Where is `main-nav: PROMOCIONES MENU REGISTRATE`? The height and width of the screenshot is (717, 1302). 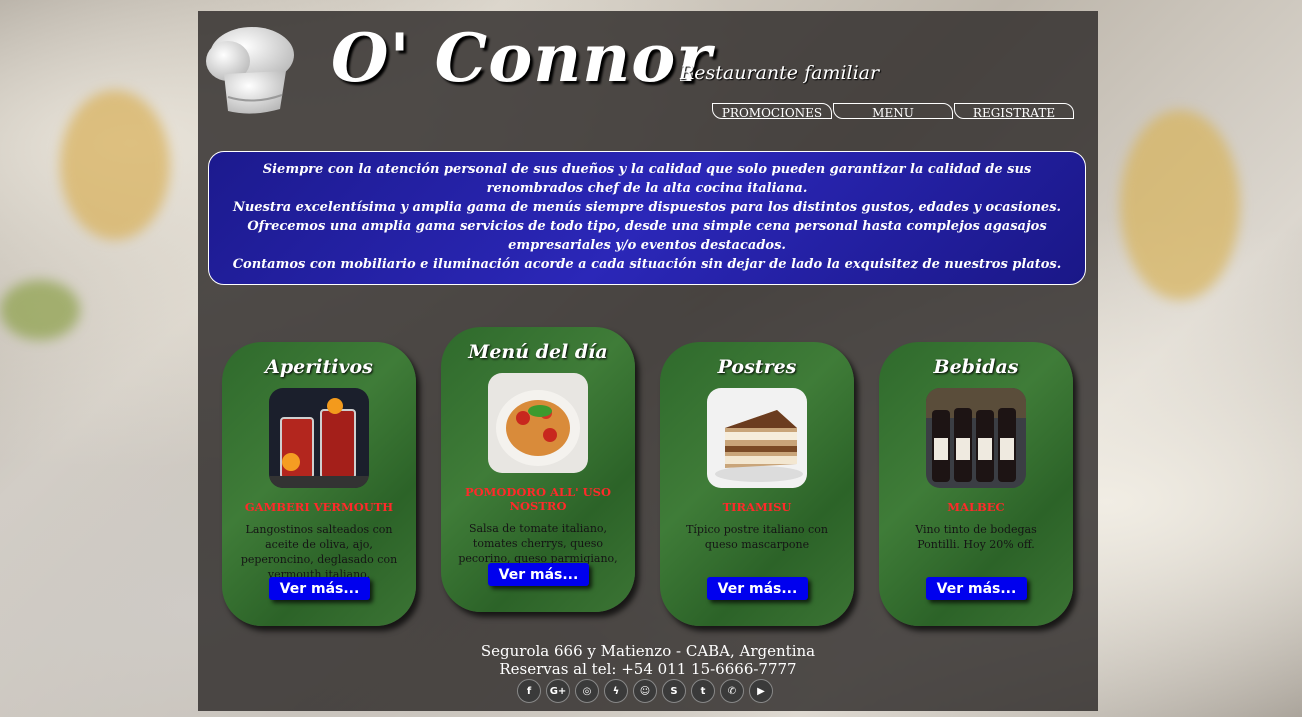 main-nav: PROMOCIONES MENU REGISTRATE is located at coordinates (893, 111).